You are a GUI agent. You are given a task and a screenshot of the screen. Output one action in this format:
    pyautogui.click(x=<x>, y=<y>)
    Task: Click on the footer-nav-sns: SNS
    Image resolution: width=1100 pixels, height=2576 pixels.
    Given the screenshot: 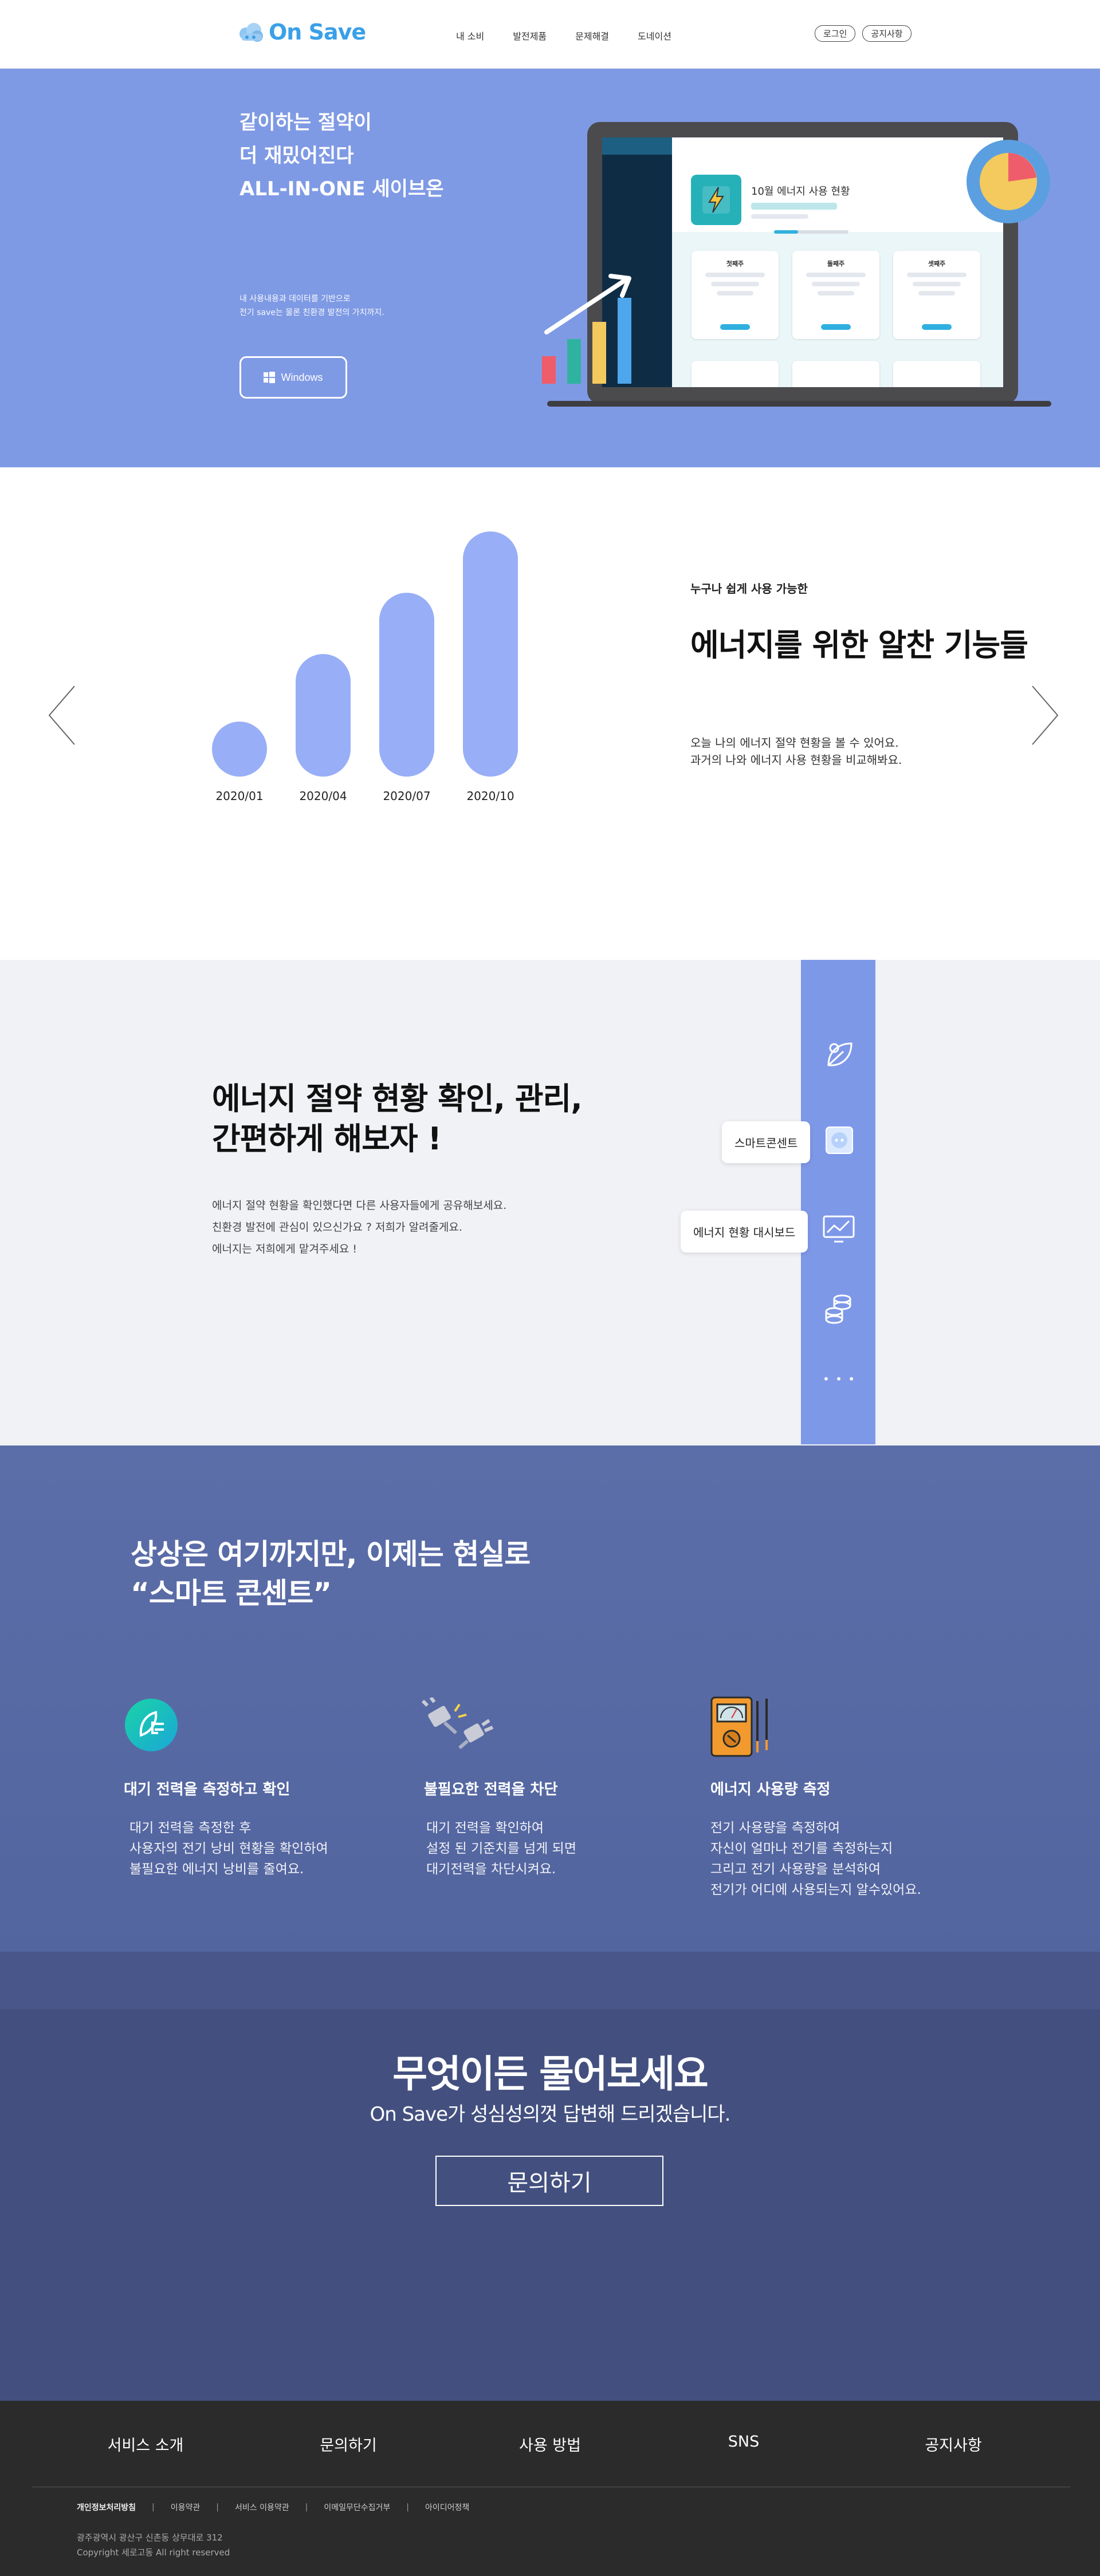 What is the action you would take?
    pyautogui.click(x=743, y=2442)
    